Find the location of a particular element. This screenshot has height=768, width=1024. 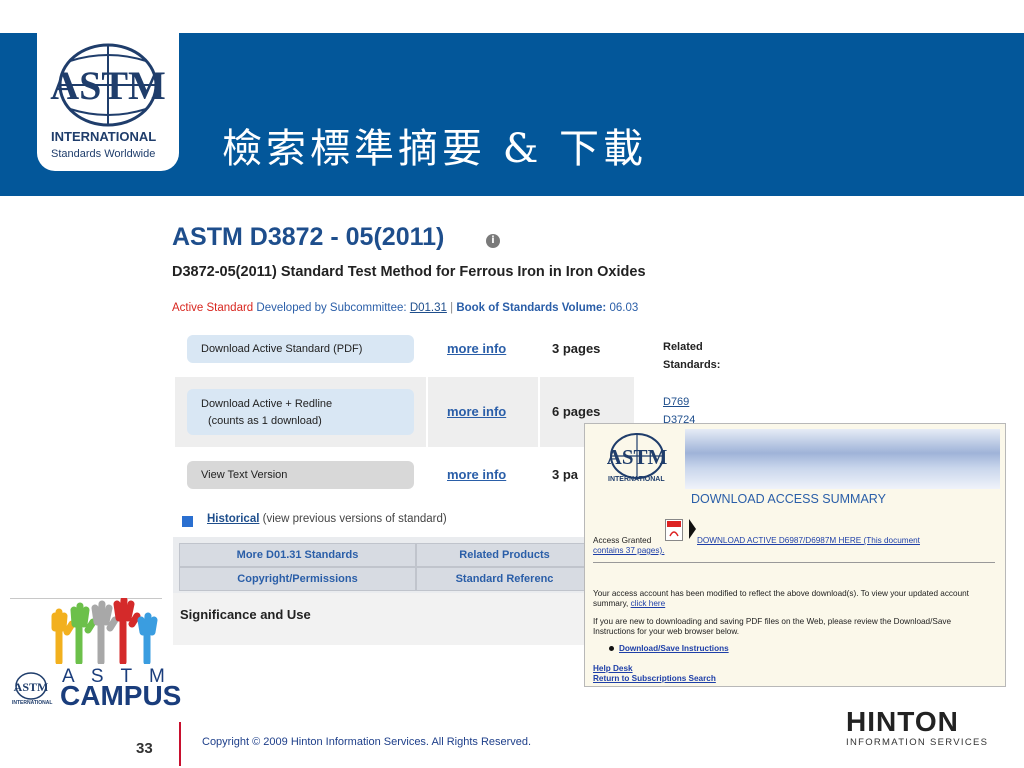

historical-link: Historical is located at coordinates (233, 519).